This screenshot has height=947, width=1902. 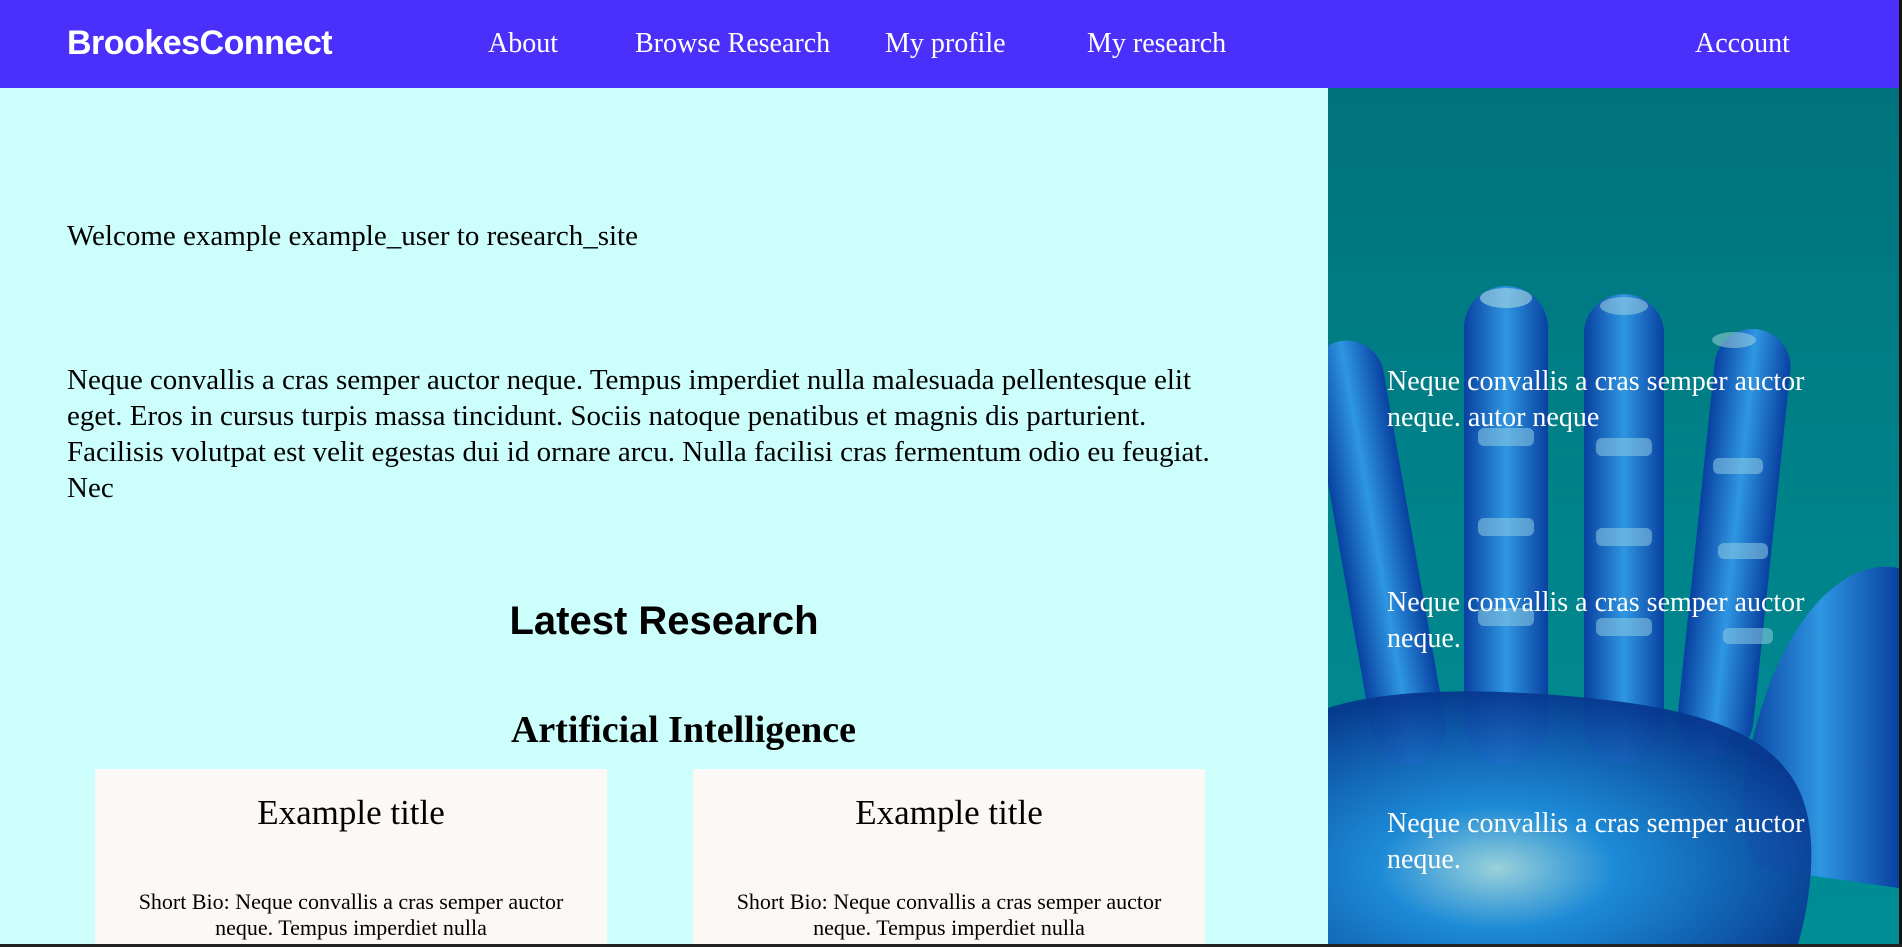 What do you see at coordinates (1156, 44) in the screenshot?
I see `nav-link-my-research: My research` at bounding box center [1156, 44].